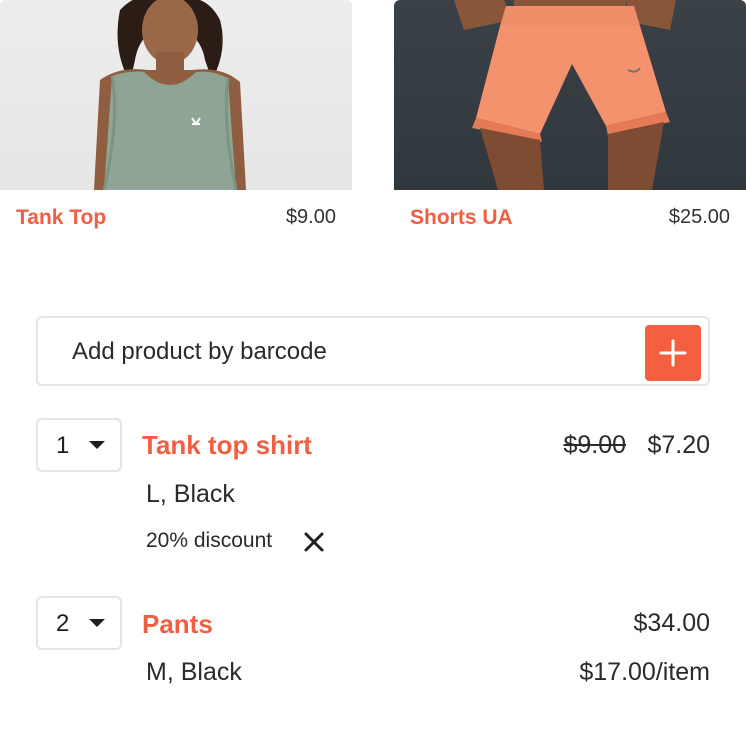 This screenshot has height=736, width=746. I want to click on shorts-illustration, so click(565, 95).